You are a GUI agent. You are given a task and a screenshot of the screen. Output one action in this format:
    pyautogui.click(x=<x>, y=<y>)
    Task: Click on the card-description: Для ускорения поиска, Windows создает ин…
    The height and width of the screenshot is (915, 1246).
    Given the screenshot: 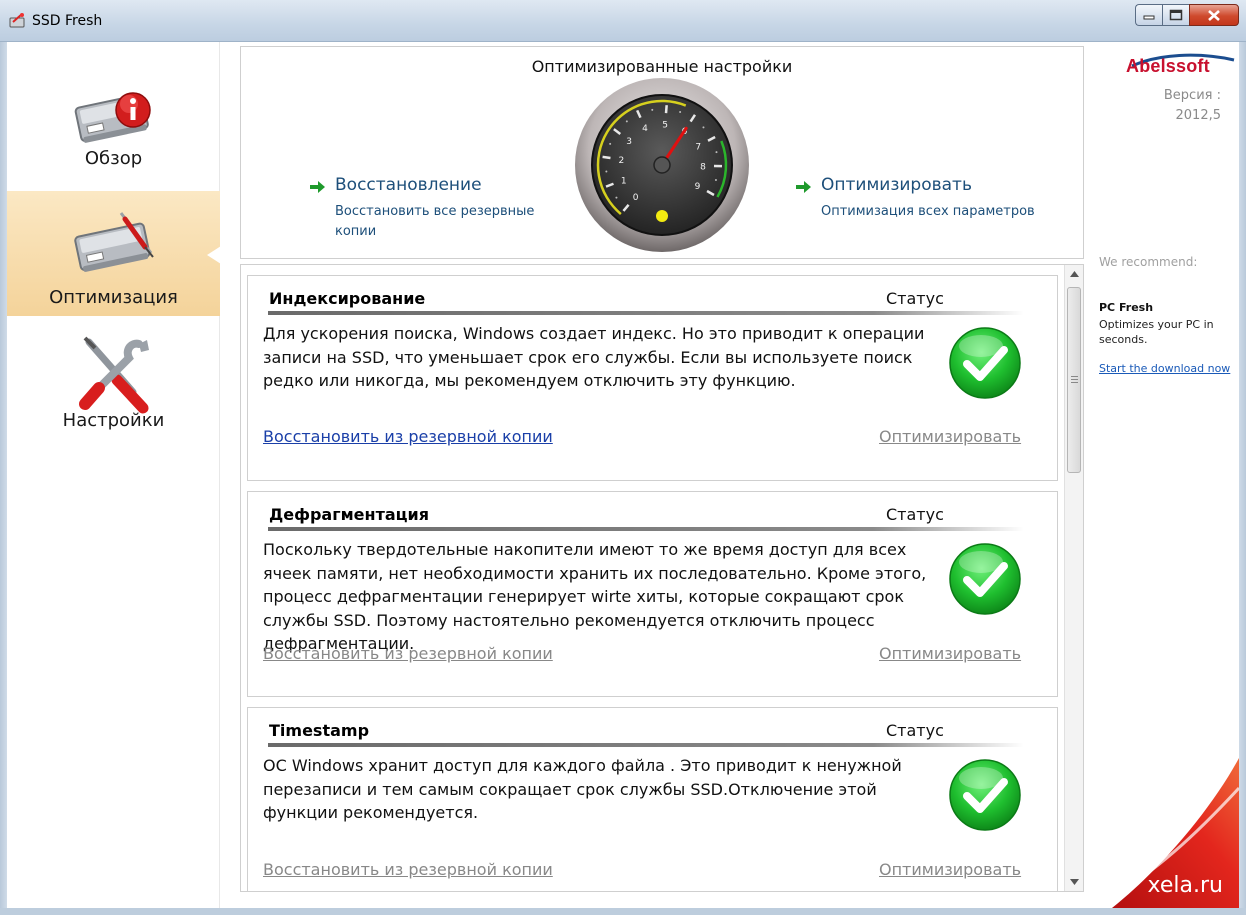 What is the action you would take?
    pyautogui.click(x=594, y=357)
    